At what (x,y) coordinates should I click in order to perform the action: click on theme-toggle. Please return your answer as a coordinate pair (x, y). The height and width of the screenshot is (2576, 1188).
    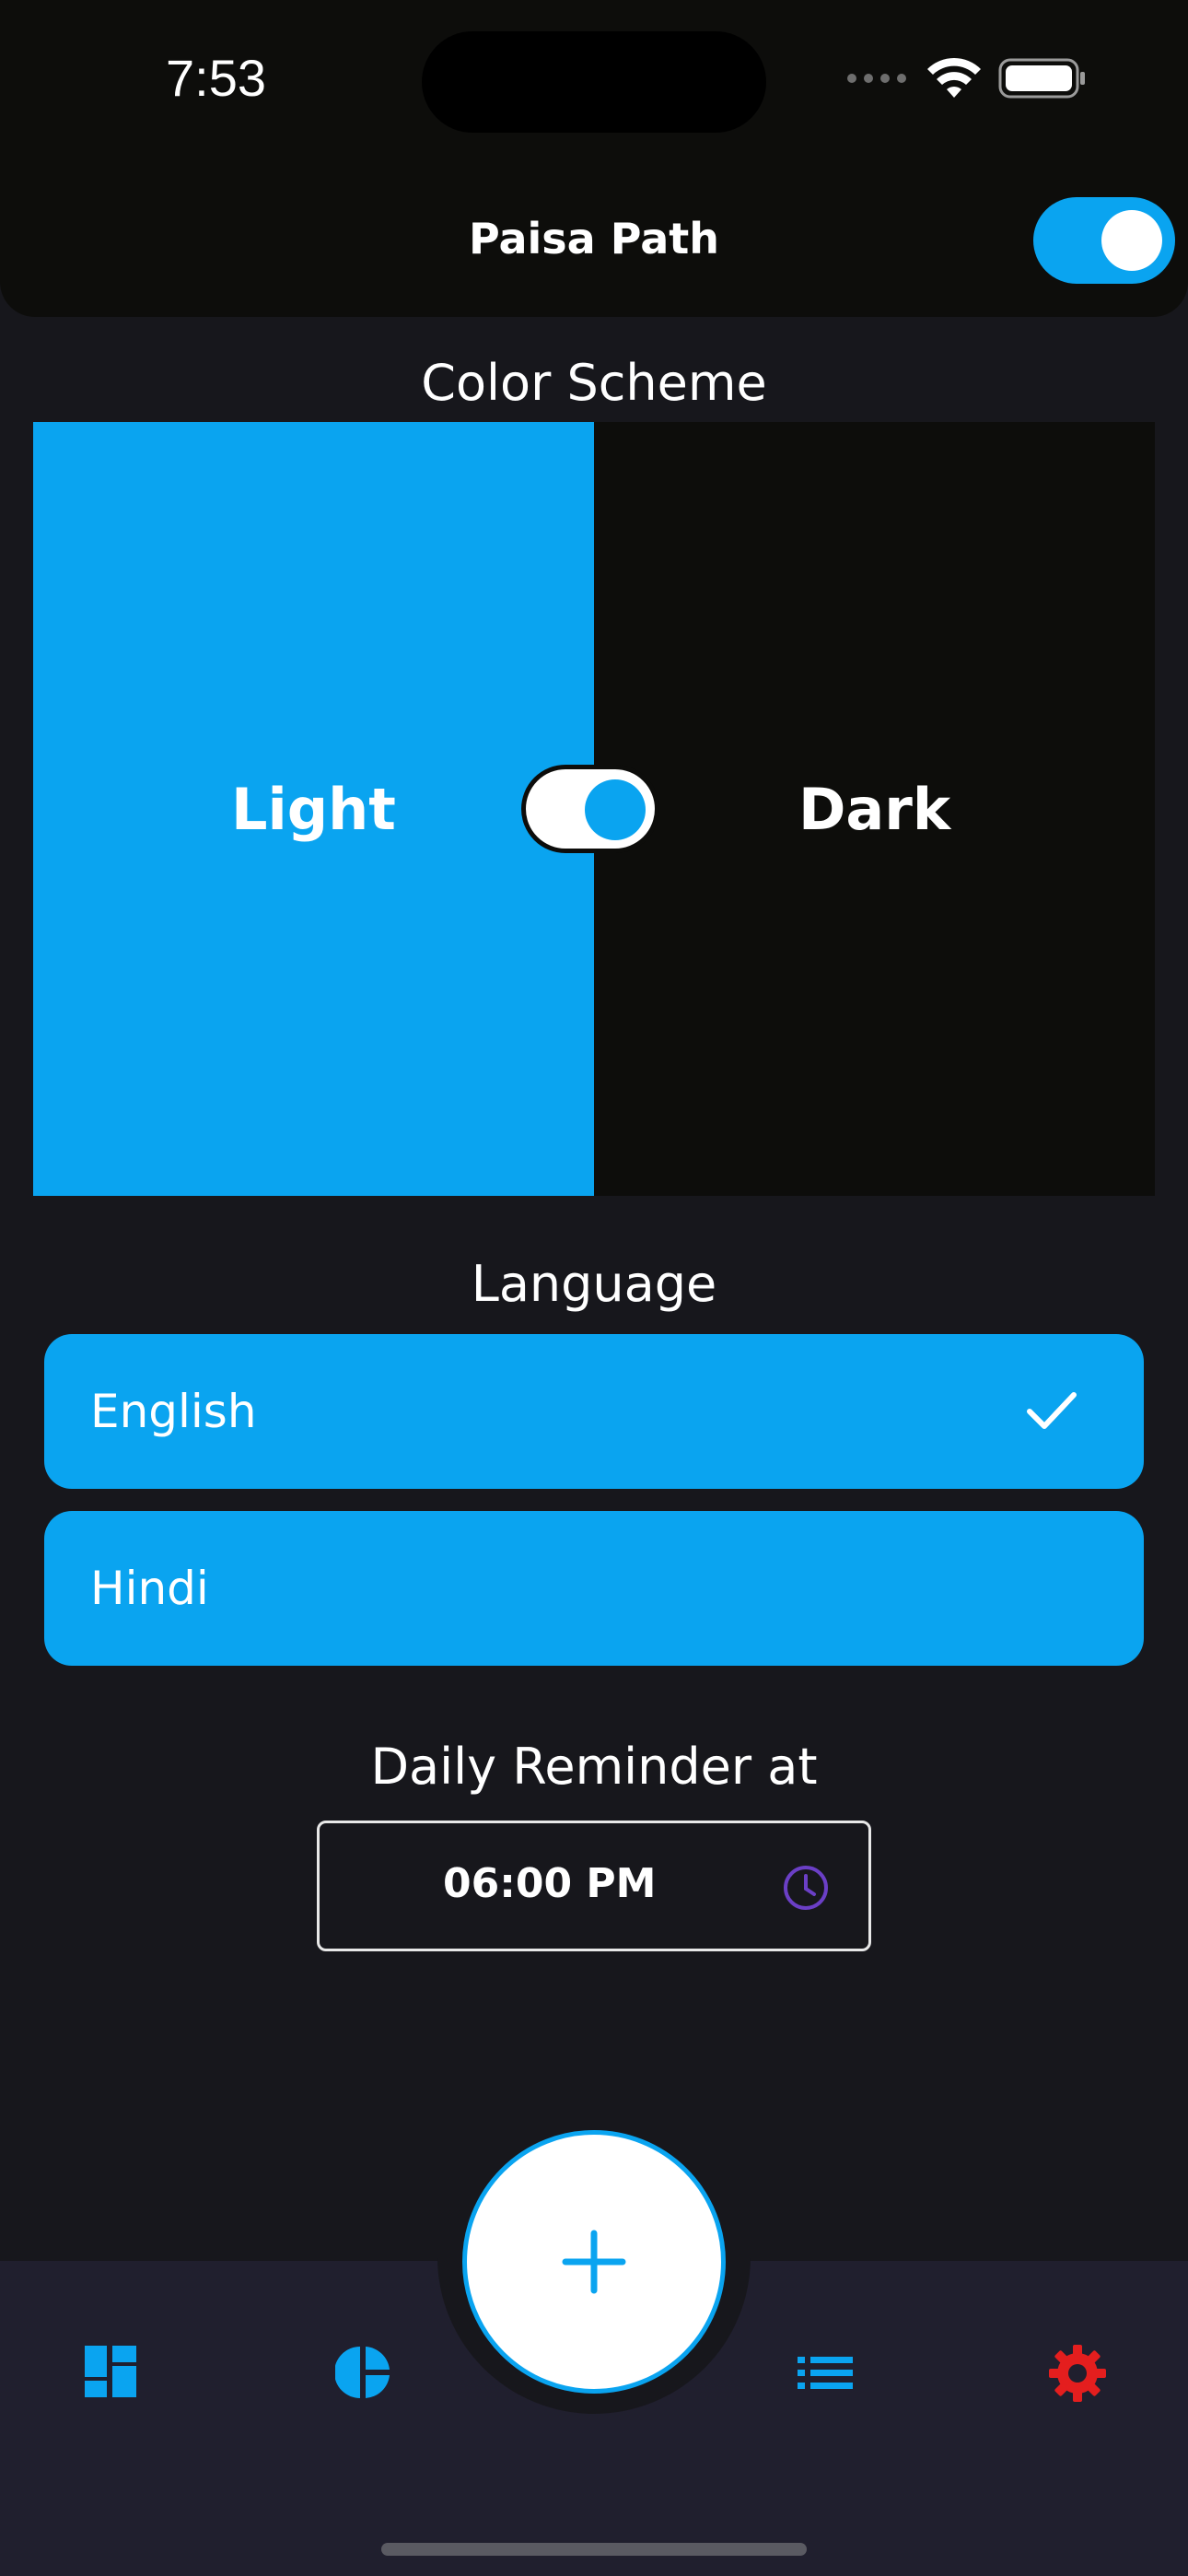
    Looking at the image, I should click on (590, 809).